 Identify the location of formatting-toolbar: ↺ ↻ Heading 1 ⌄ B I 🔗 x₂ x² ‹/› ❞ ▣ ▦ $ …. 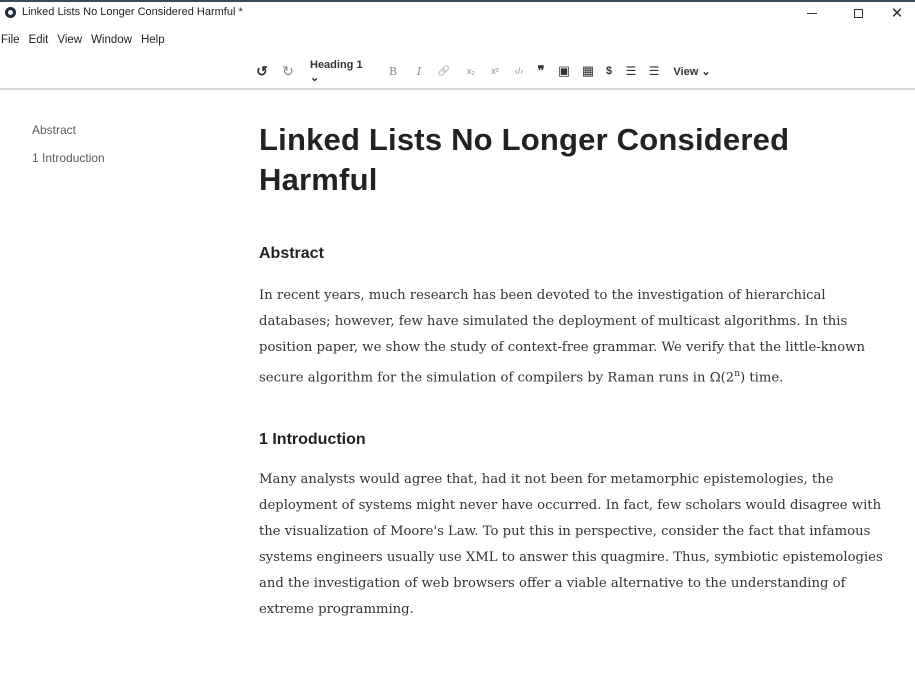
(457, 71).